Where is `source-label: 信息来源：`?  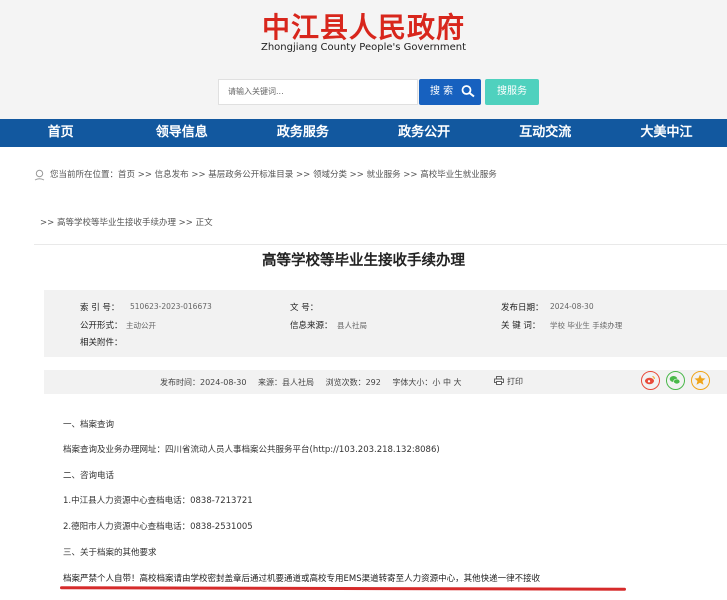 source-label: 信息来源： is located at coordinates (311, 326).